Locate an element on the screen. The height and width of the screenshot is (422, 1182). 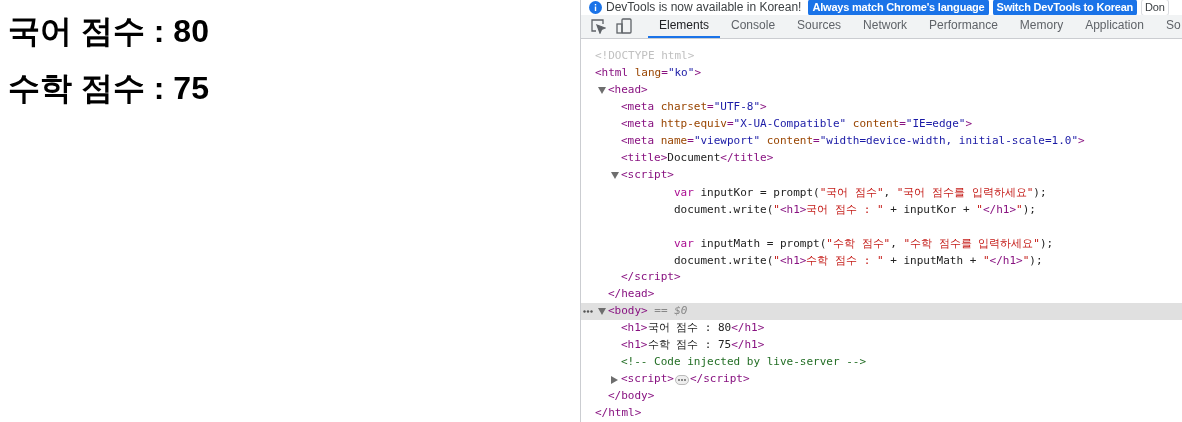
dom-node-line: <!-- Code injected by live-server --> is located at coordinates (744, 362).